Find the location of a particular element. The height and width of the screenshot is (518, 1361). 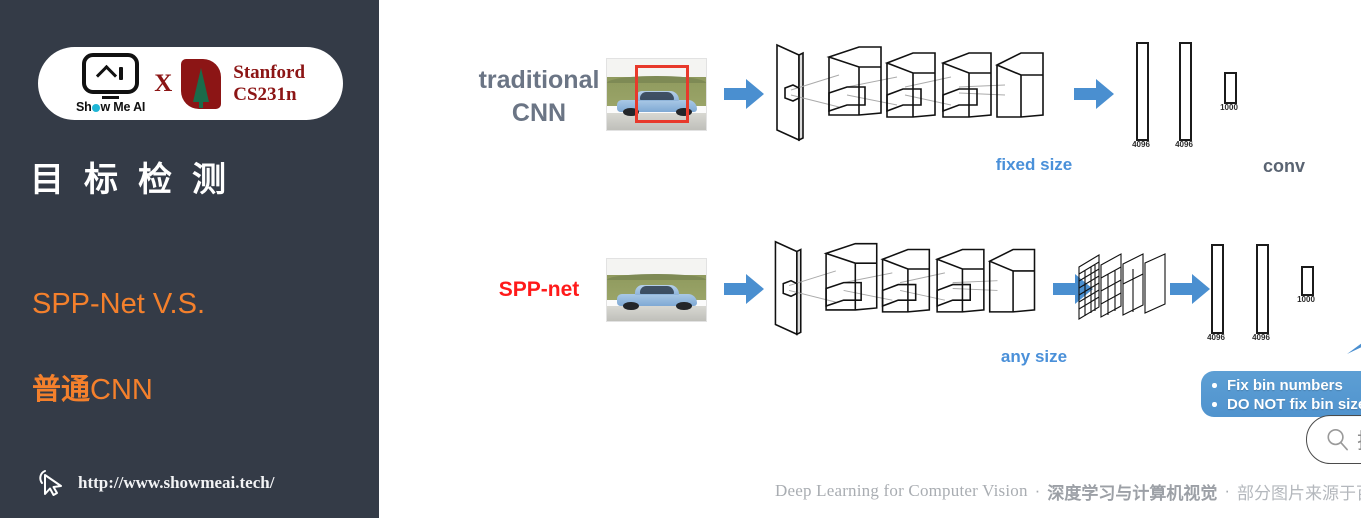

search-icon is located at coordinates (1337, 439).